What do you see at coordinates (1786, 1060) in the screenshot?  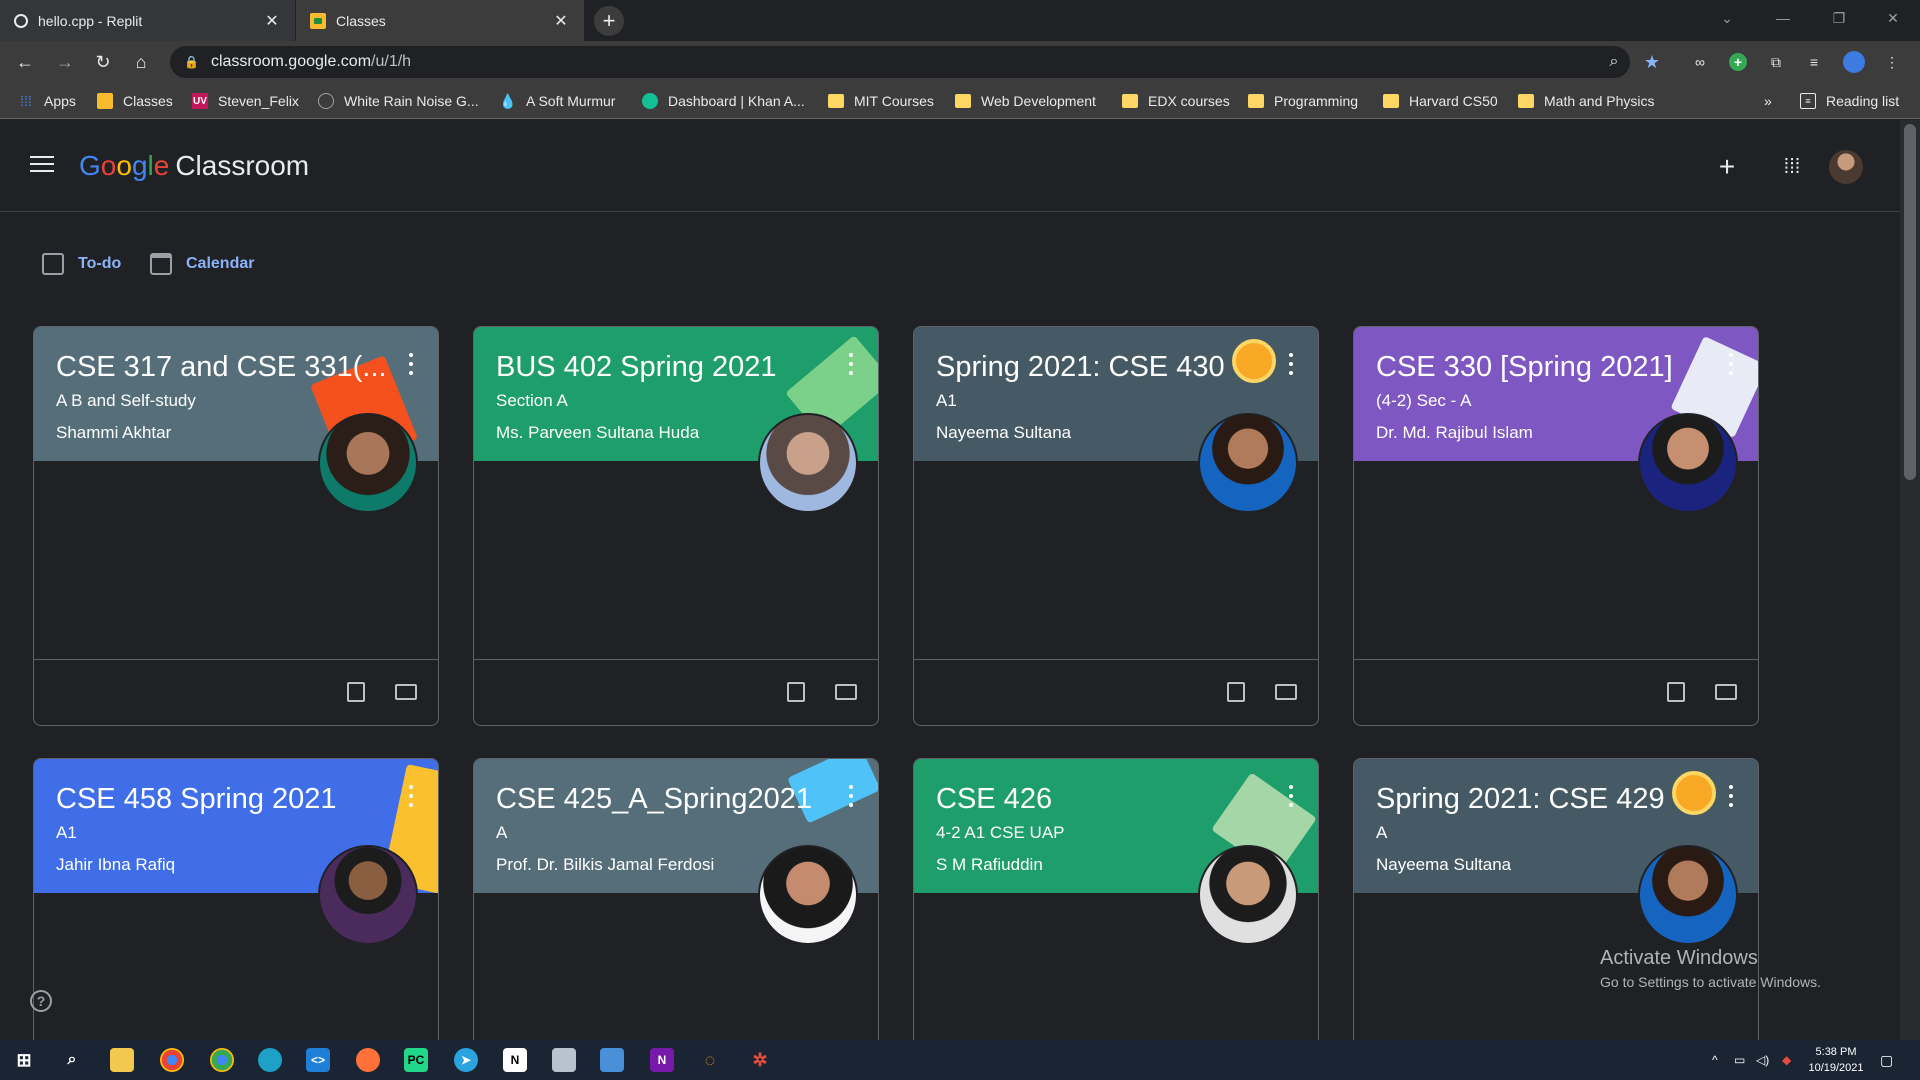 I see `antivirus-icon: ◆` at bounding box center [1786, 1060].